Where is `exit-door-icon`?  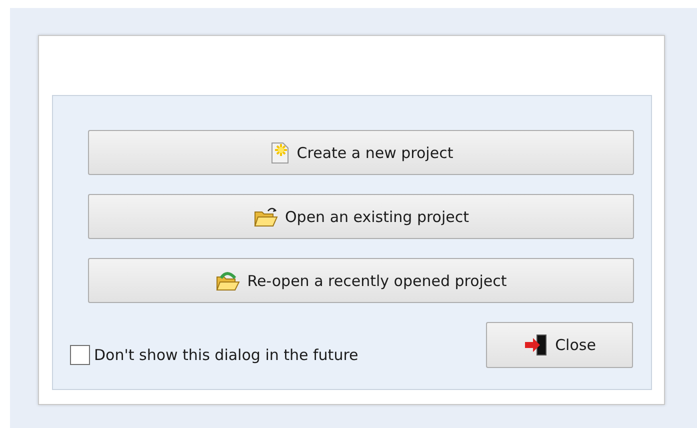 exit-door-icon is located at coordinates (536, 345).